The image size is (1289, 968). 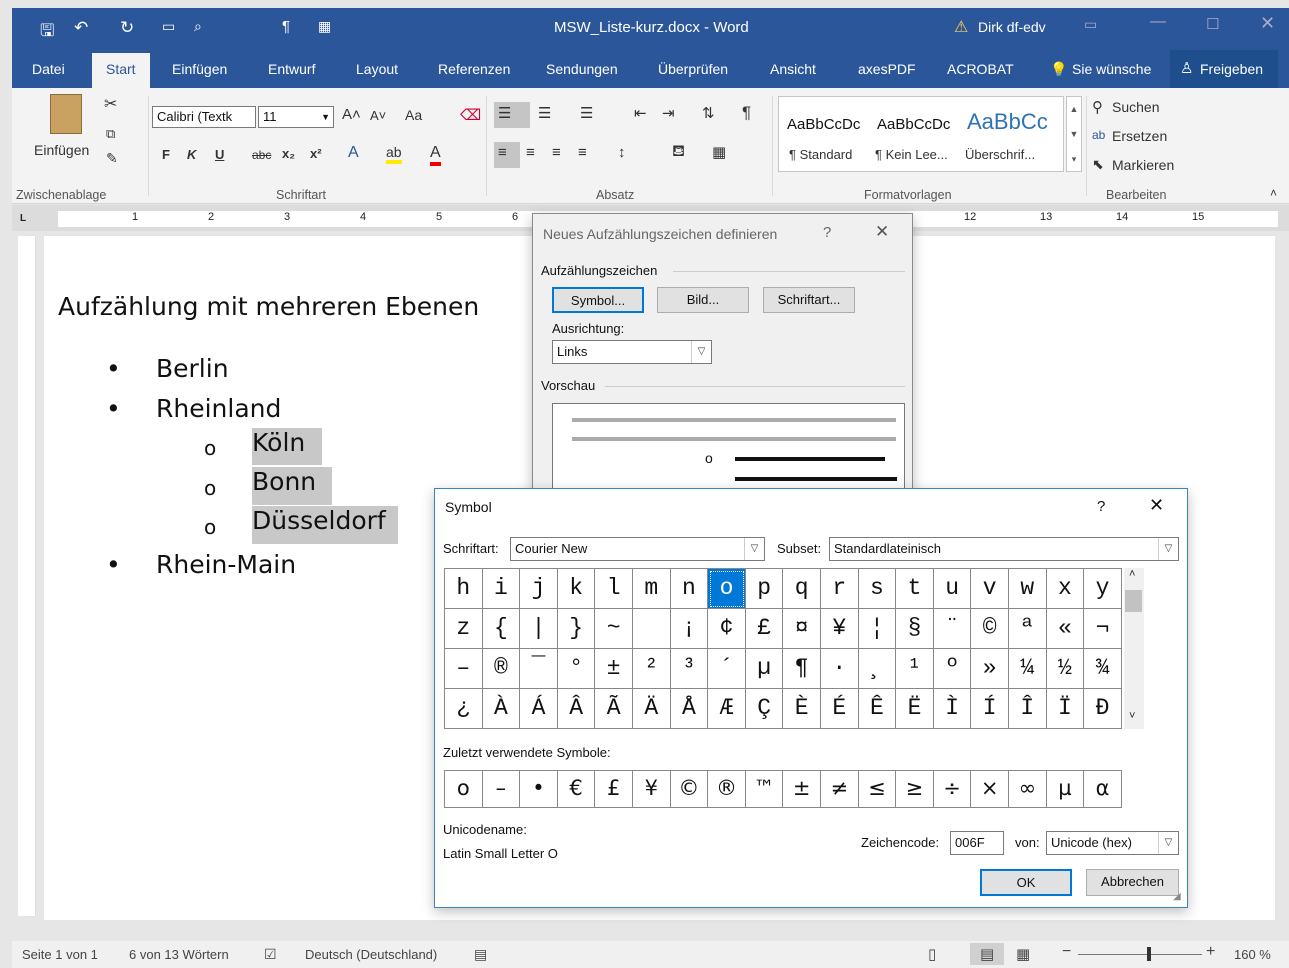 What do you see at coordinates (632, 352) in the screenshot?
I see `alignment-select: Links ▽` at bounding box center [632, 352].